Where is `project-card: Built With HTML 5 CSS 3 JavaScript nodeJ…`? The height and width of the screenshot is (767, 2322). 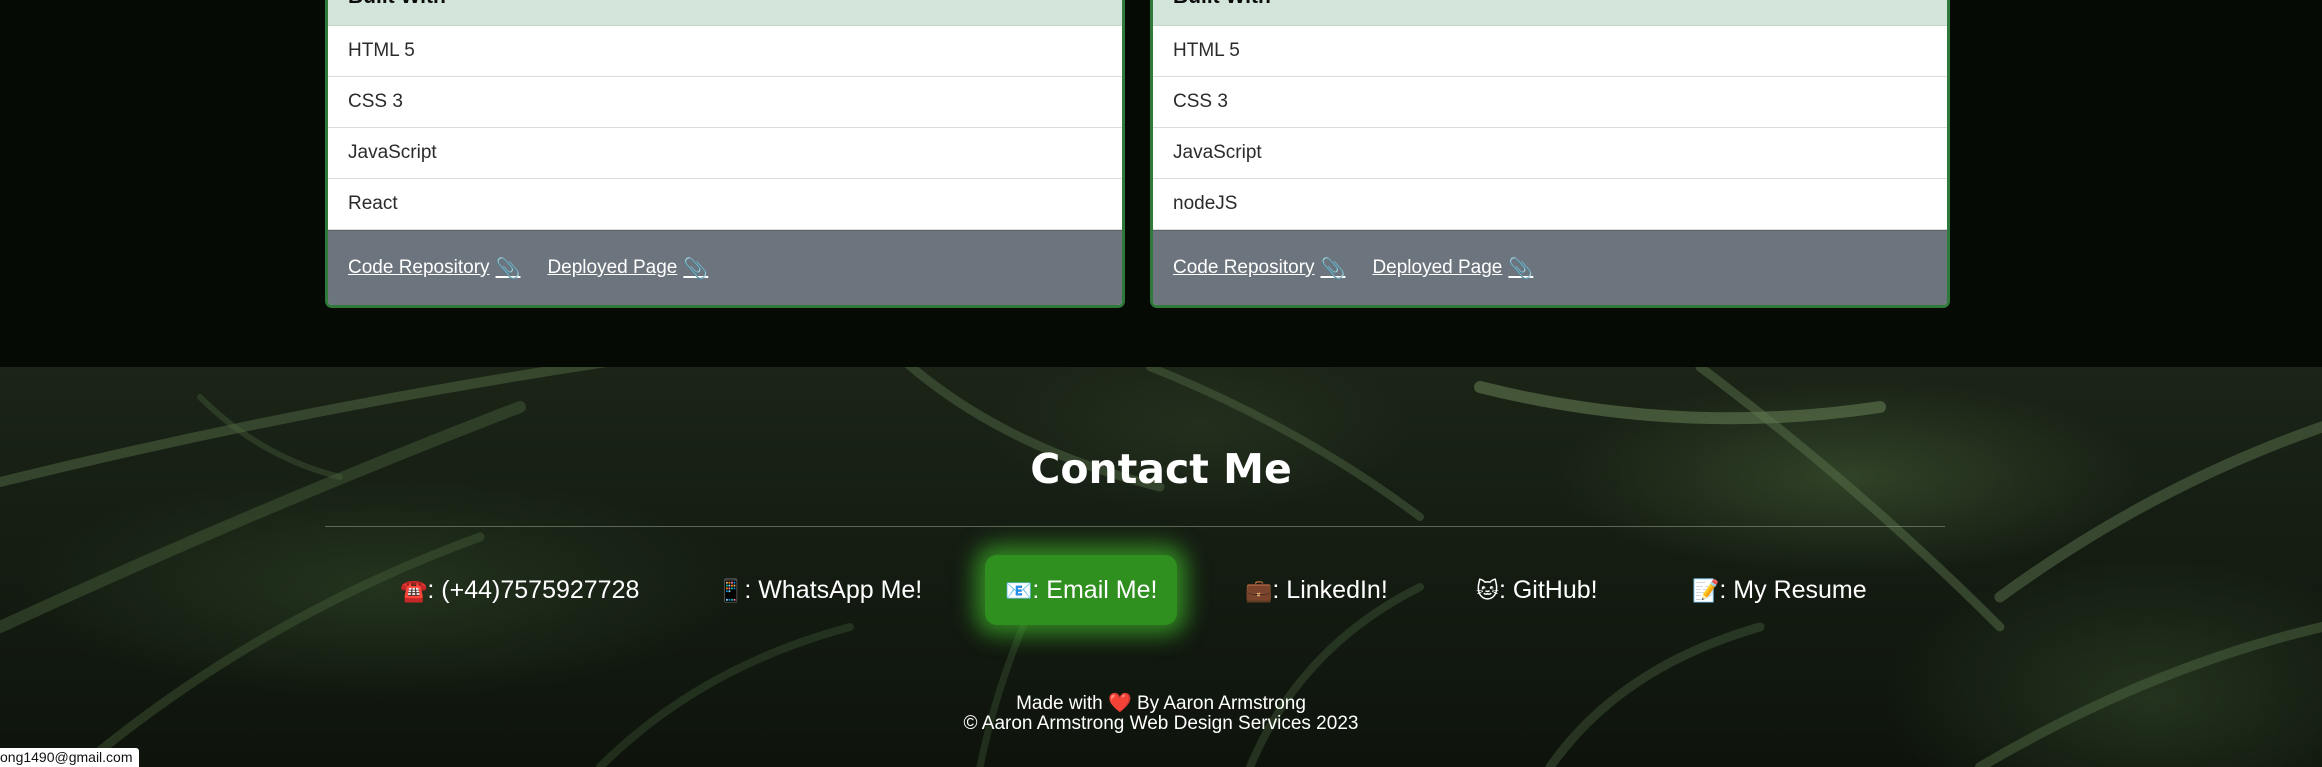
project-card: Built With HTML 5 CSS 3 JavaScript nodeJ… is located at coordinates (1550, 154).